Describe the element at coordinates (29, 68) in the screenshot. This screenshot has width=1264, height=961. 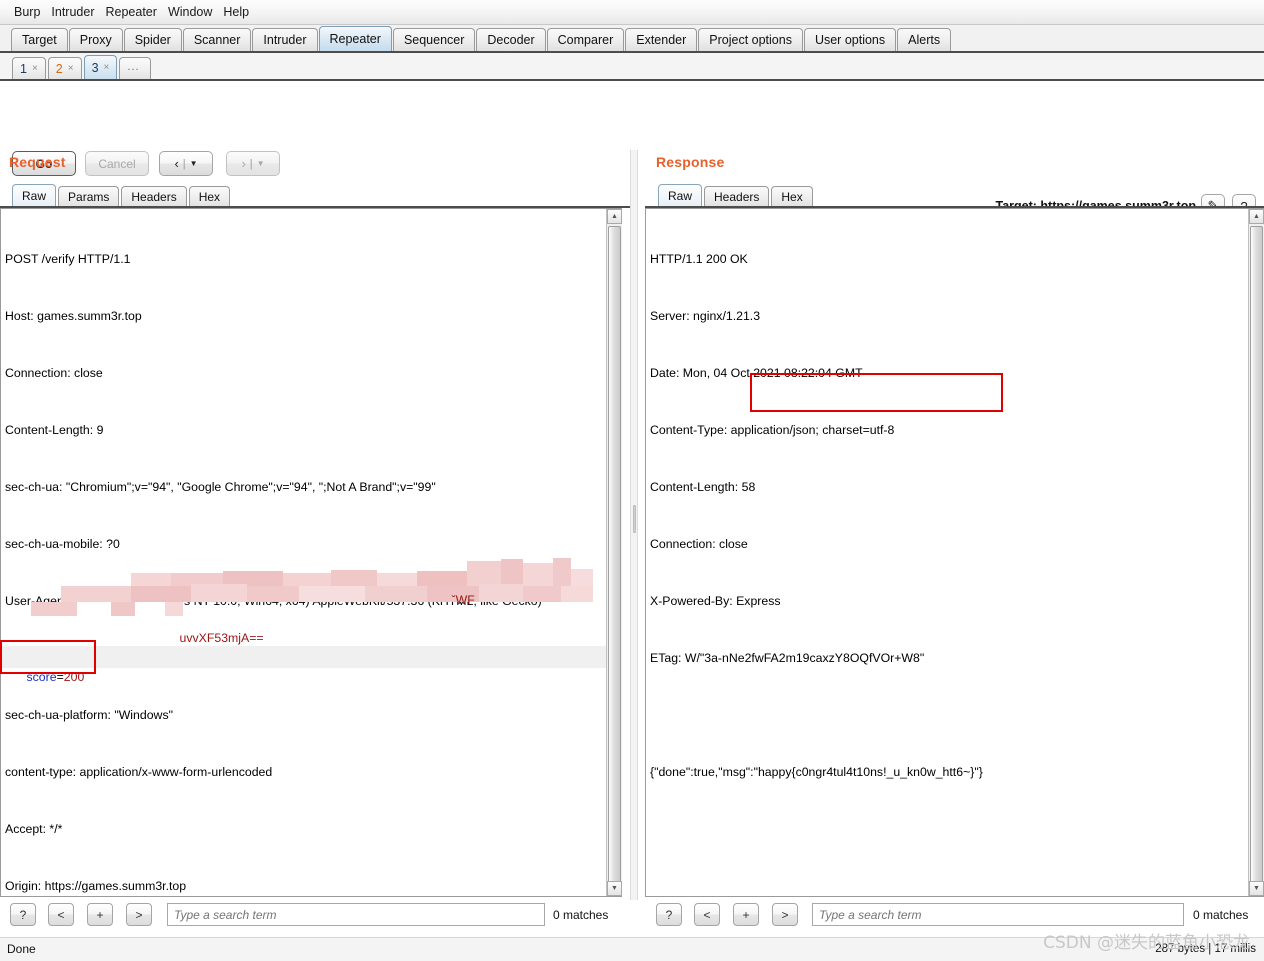
I see `repeater-tab-1: 1 ×` at that location.